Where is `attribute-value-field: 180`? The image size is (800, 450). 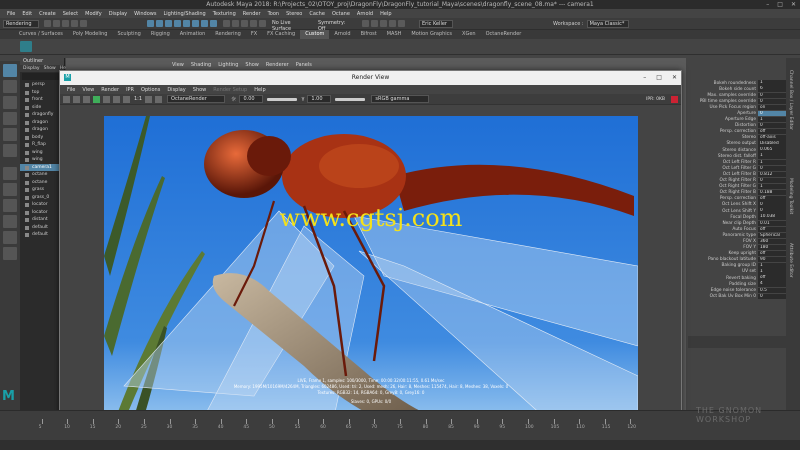
attribute-value-field: 180 is located at coordinates (772, 247).